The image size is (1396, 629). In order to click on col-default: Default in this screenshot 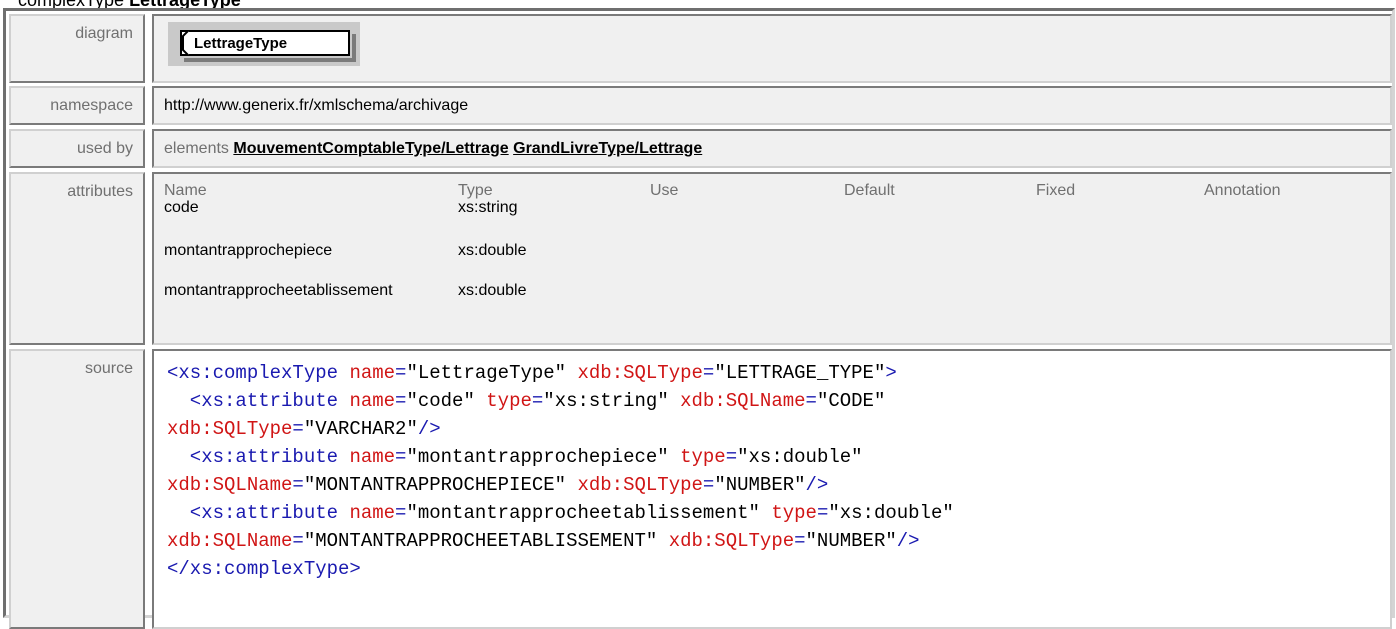, I will do `click(869, 190)`.